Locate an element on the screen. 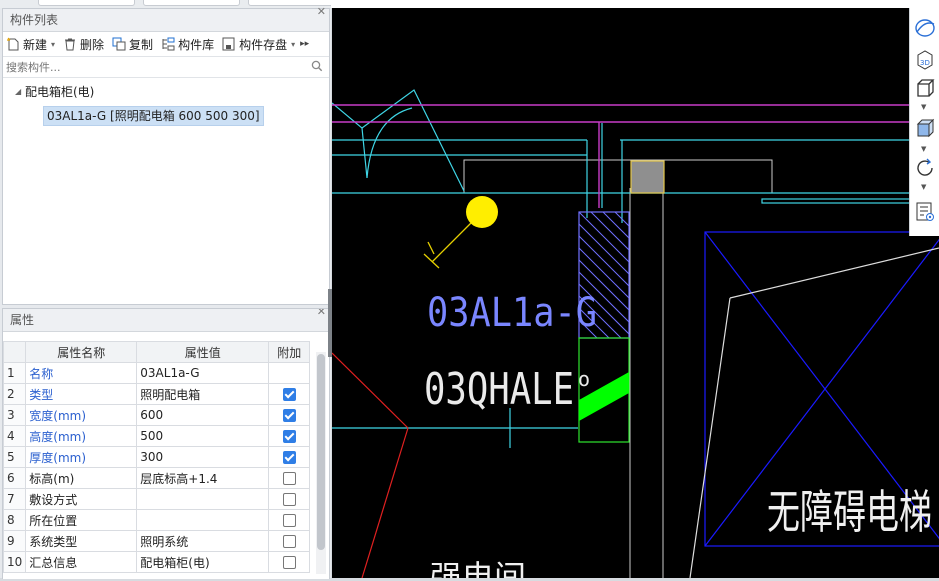 The width and height of the screenshot is (939, 581). library-icon is located at coordinates (168, 44).